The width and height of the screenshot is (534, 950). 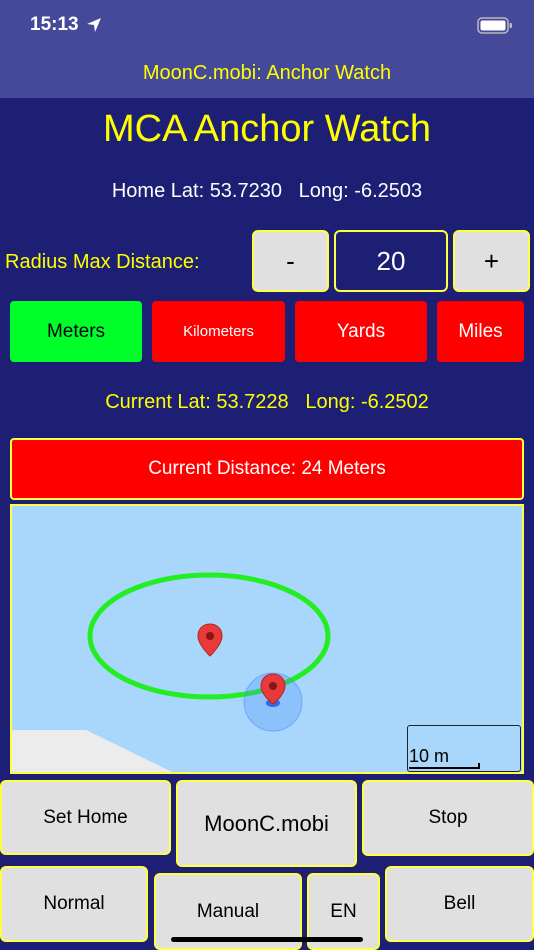 I want to click on unit-kilometers-button: Kilometers, so click(x=218, y=331).